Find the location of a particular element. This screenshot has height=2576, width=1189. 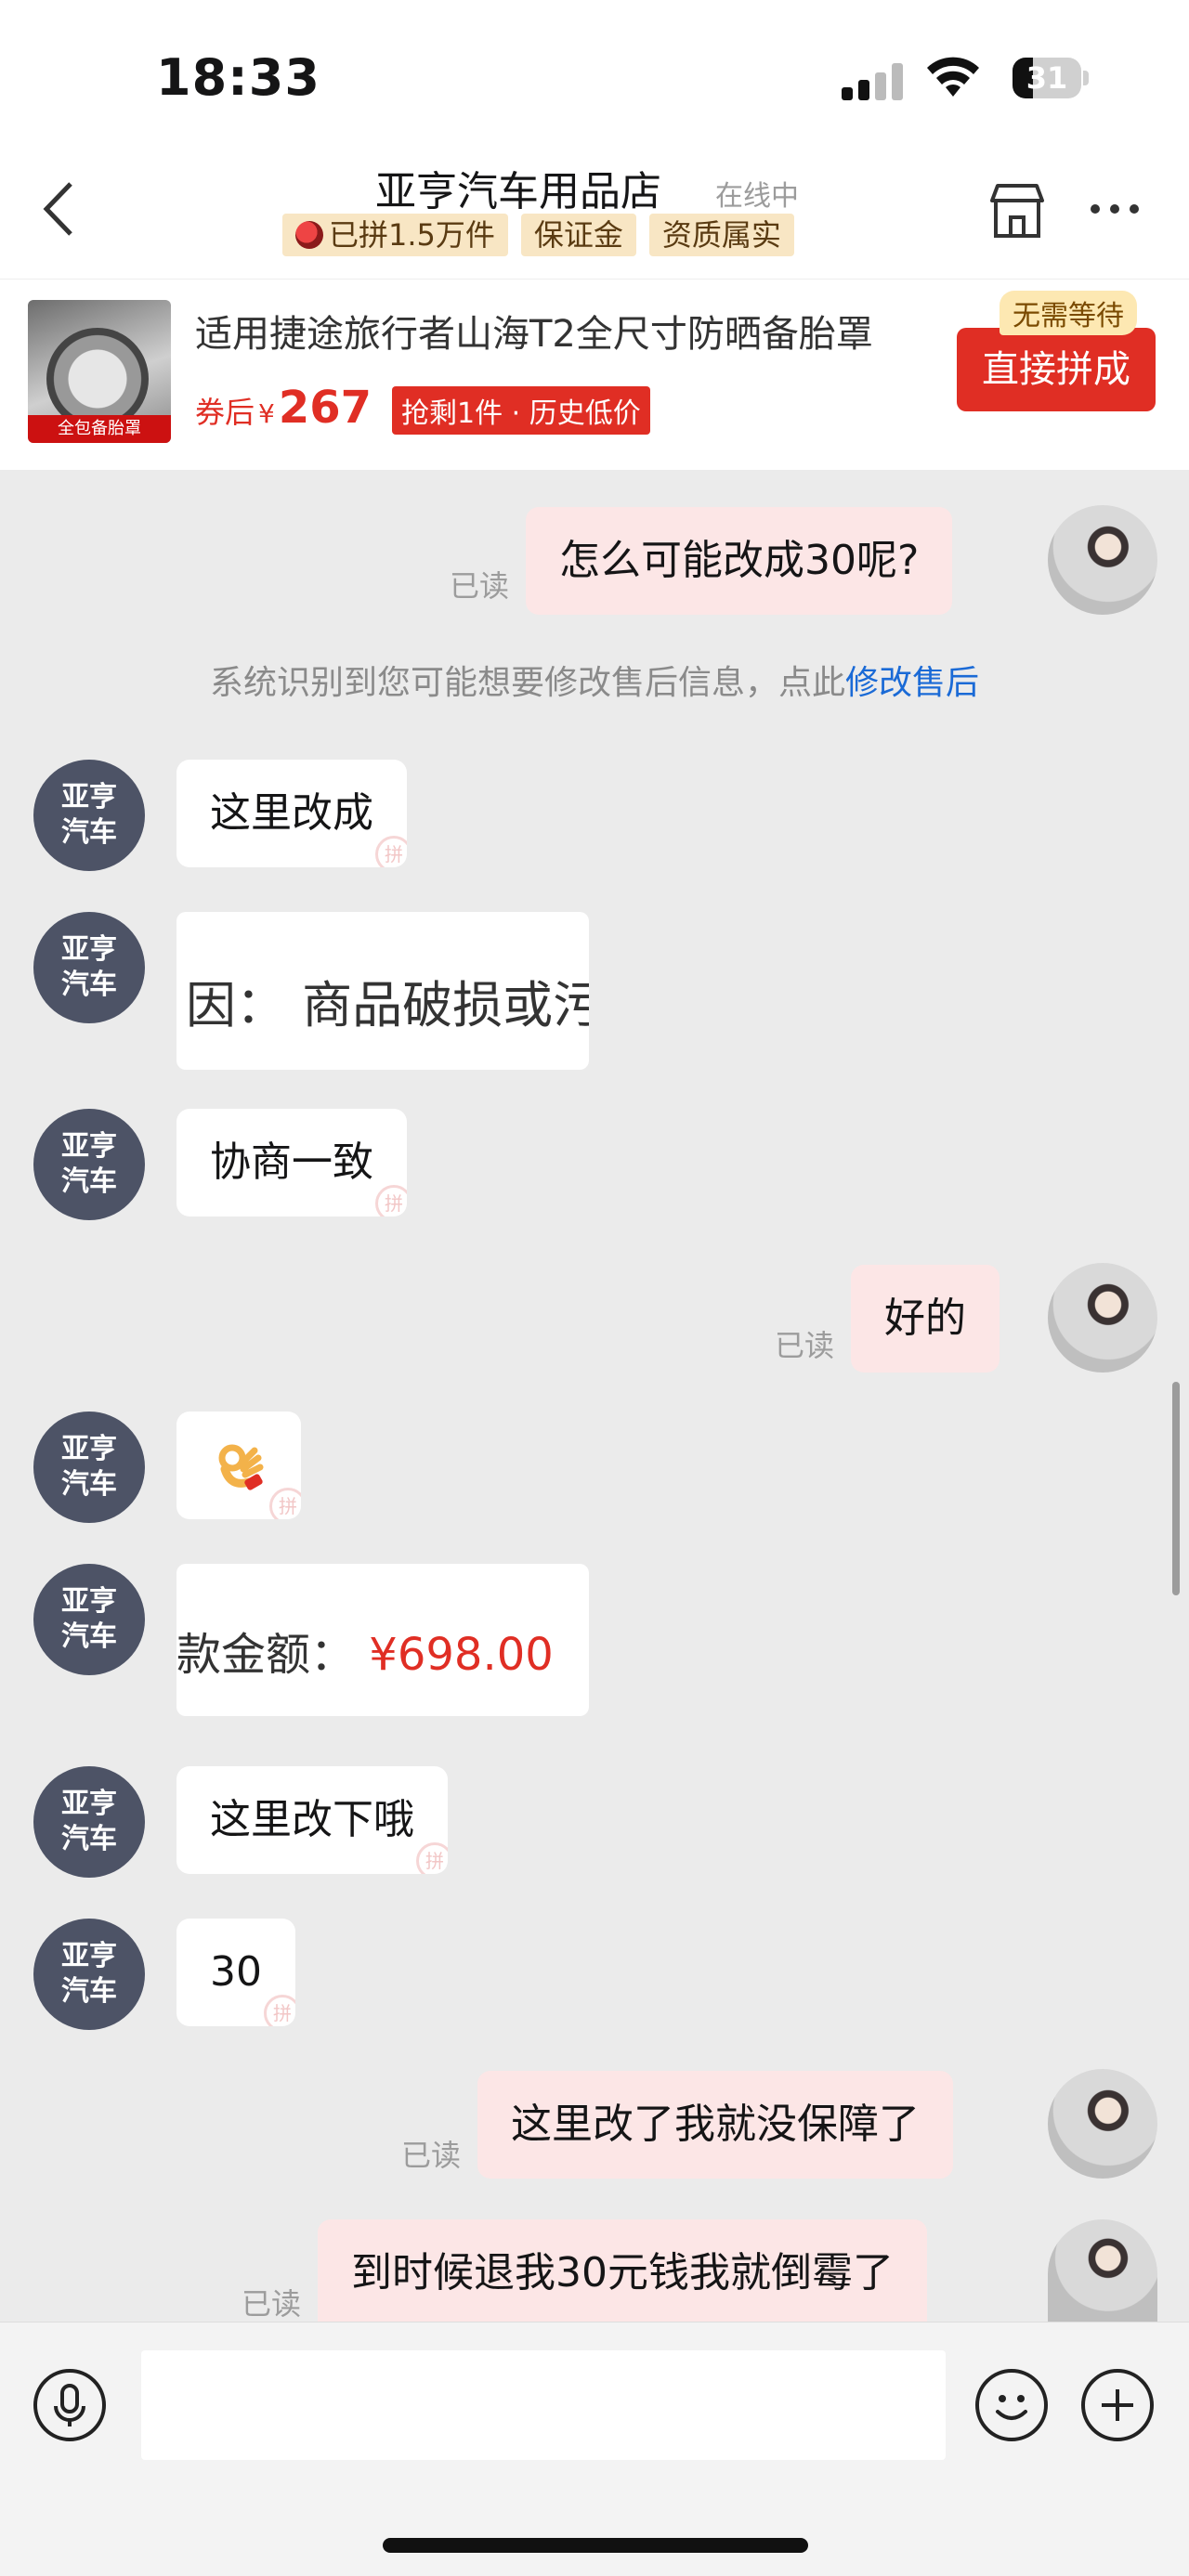

product-title: 适用捷途旅行者山海T2全尺寸防晒备胎罩 is located at coordinates (557, 331).